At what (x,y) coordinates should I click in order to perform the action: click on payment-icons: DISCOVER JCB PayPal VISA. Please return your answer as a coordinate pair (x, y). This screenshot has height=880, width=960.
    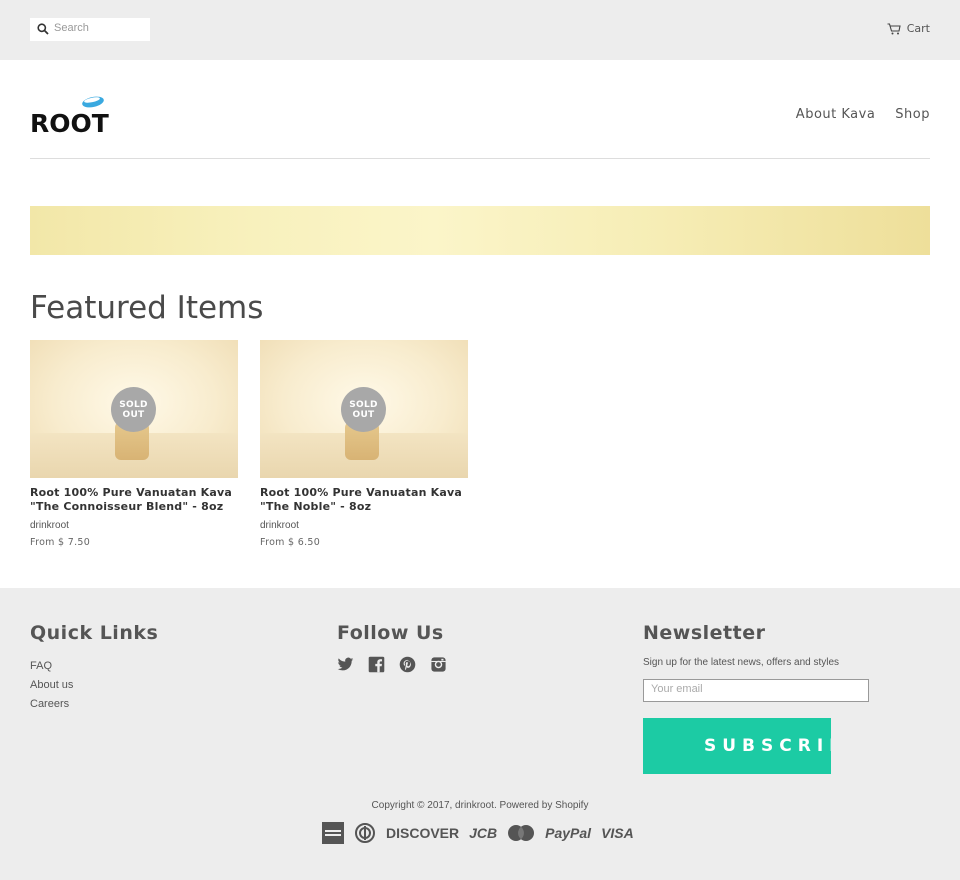
    Looking at the image, I should click on (478, 833).